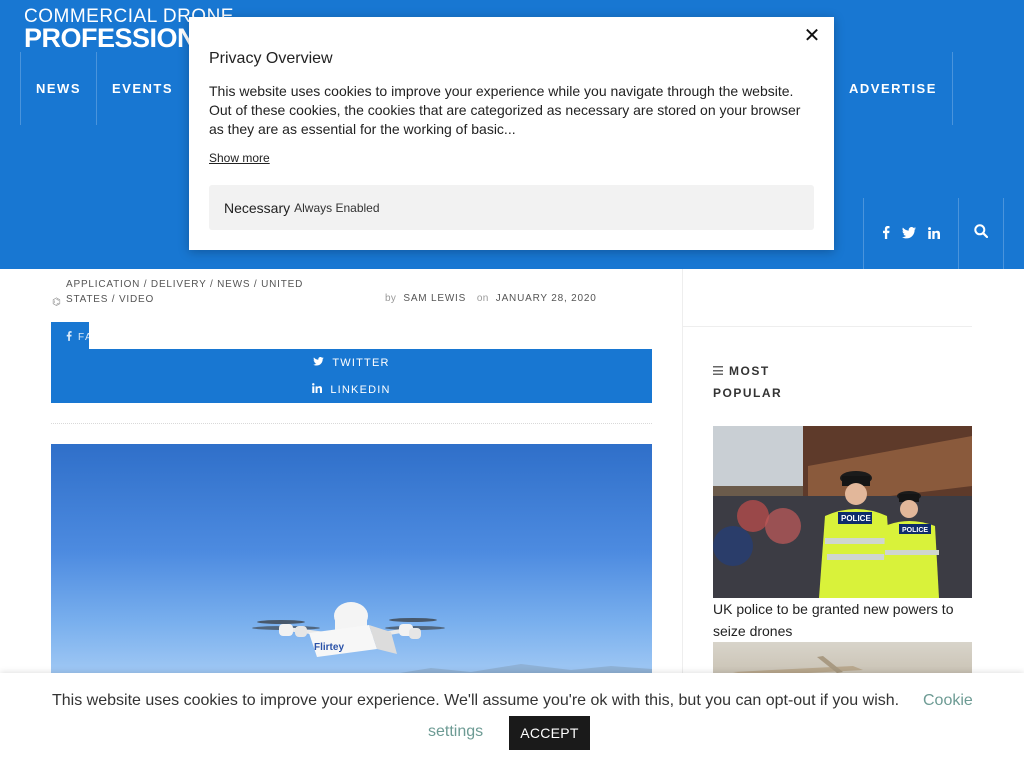  I want to click on nav-item-advertise: ADVERTISE, so click(893, 88).